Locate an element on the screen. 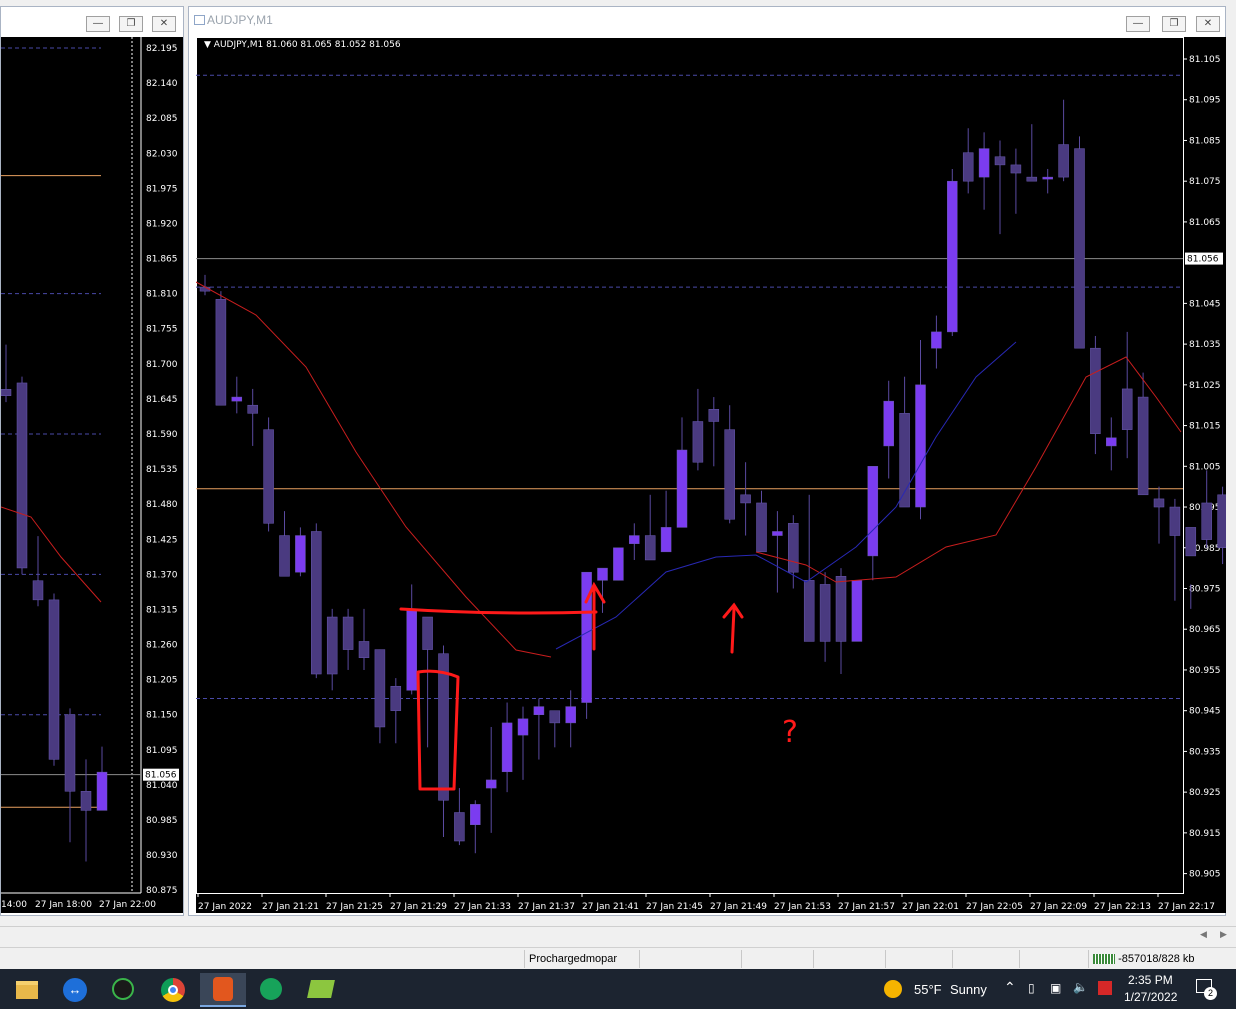 The image size is (1236, 1009). volume-icon: 🔈 is located at coordinates (1080, 987).